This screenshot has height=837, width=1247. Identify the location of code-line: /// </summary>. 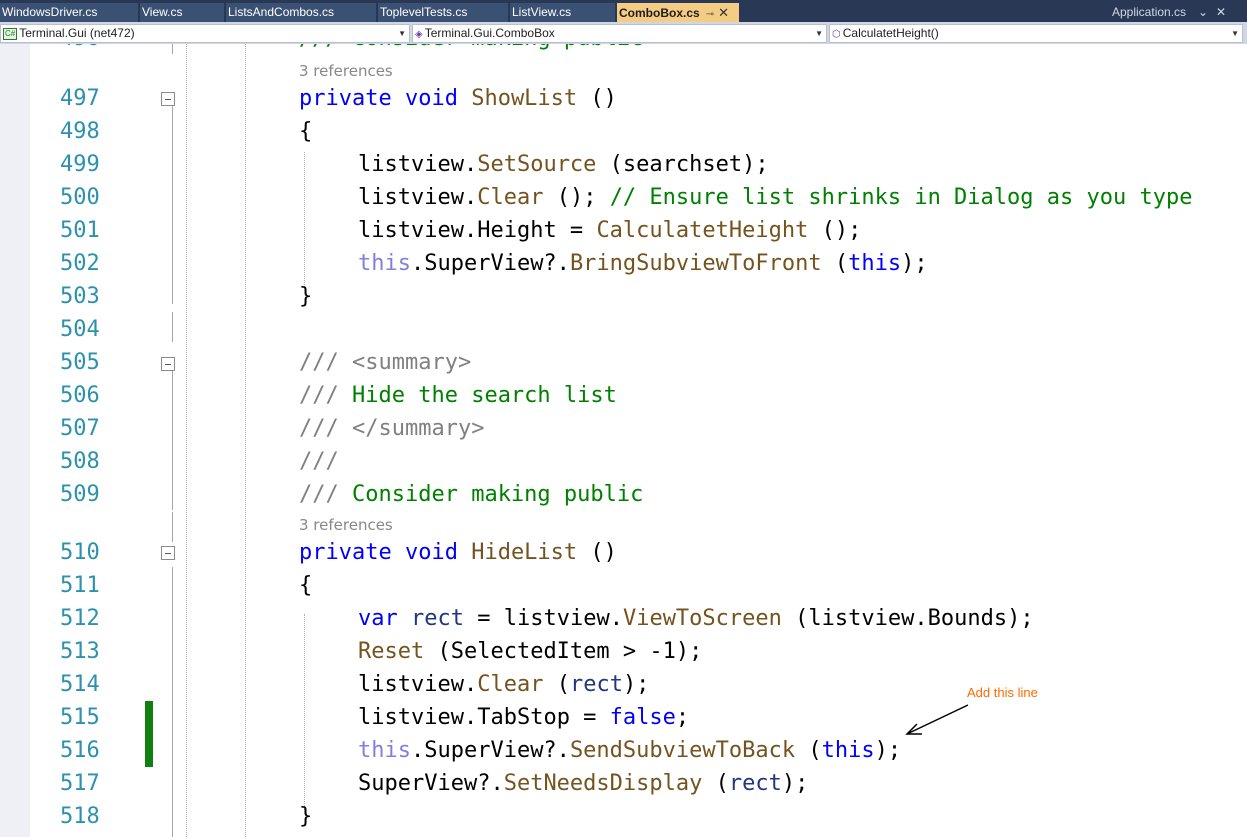
(391, 428).